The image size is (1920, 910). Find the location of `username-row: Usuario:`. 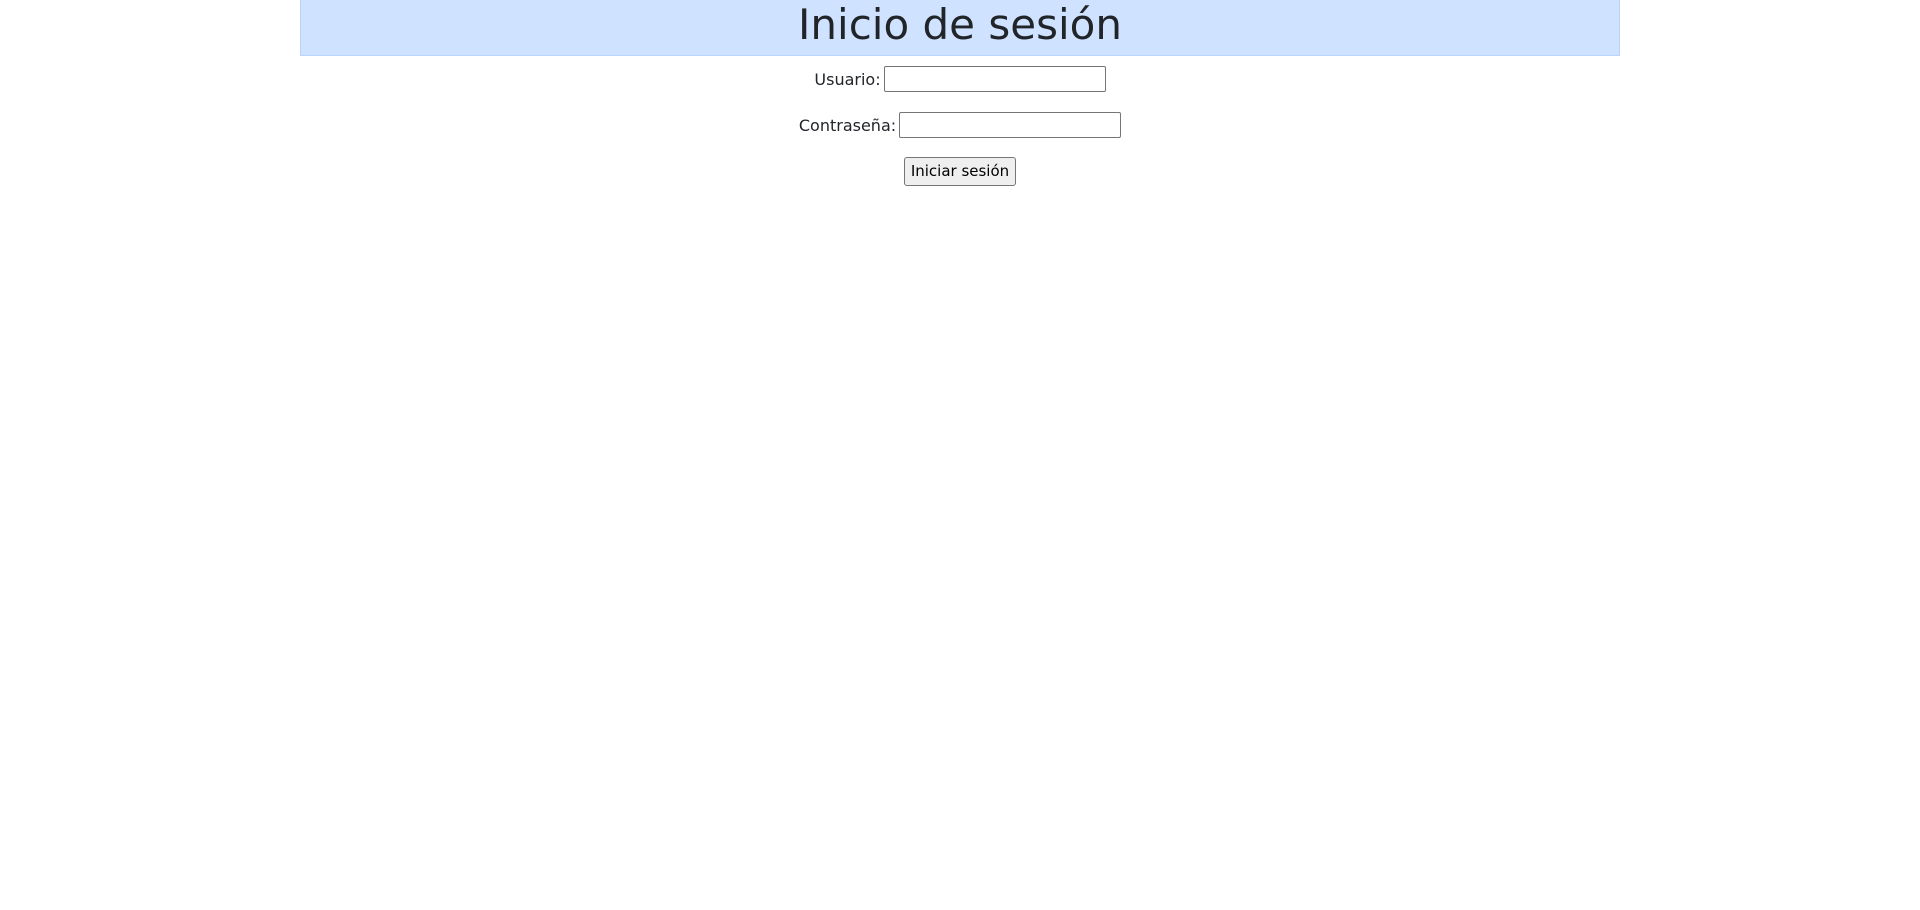

username-row: Usuario: is located at coordinates (960, 79).